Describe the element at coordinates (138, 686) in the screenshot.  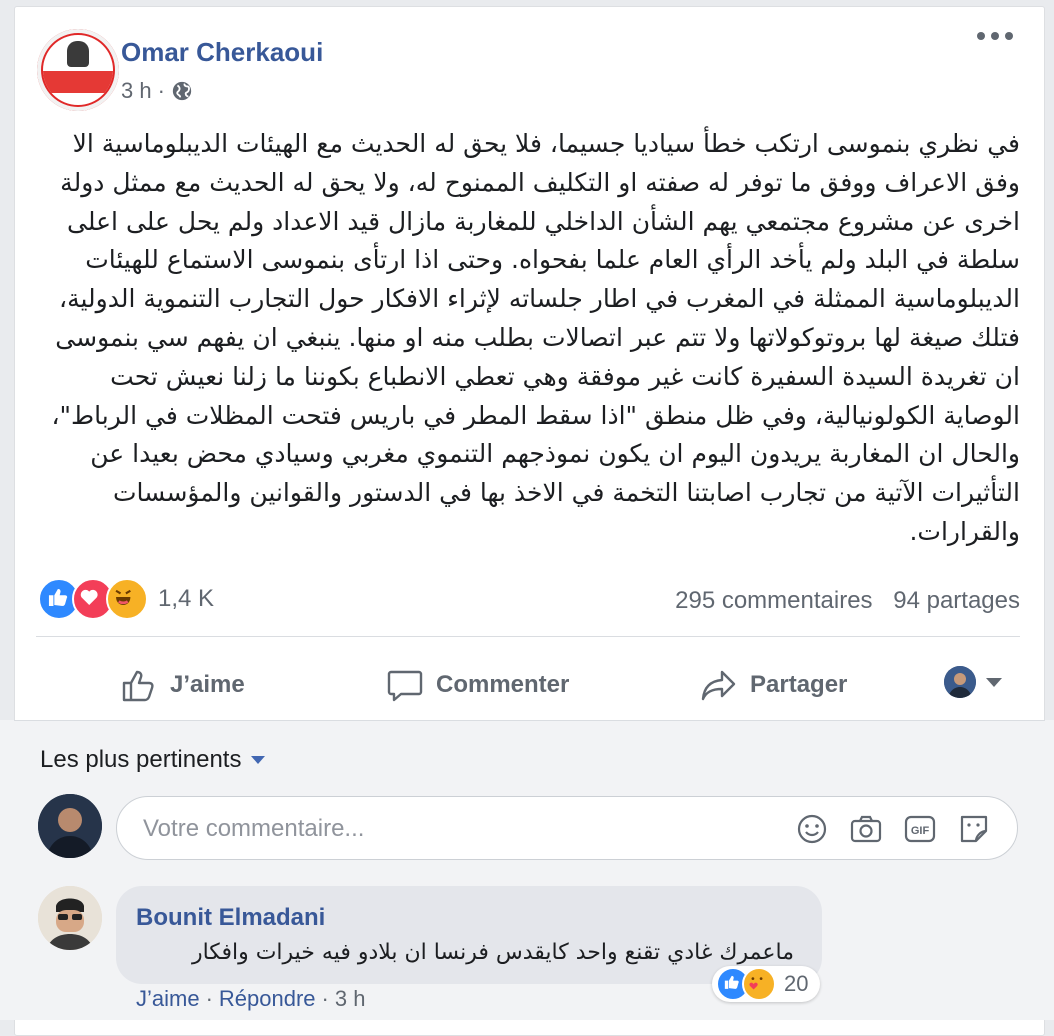
I see `thumbs-up-icon` at that location.